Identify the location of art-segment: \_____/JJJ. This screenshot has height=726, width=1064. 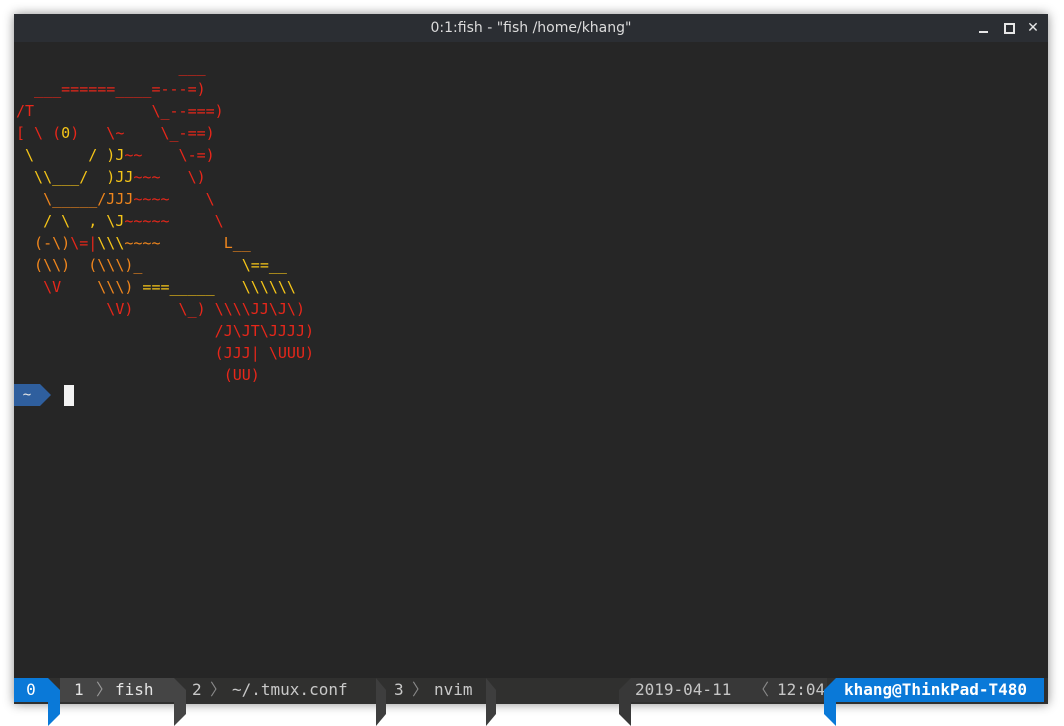
(75, 199).